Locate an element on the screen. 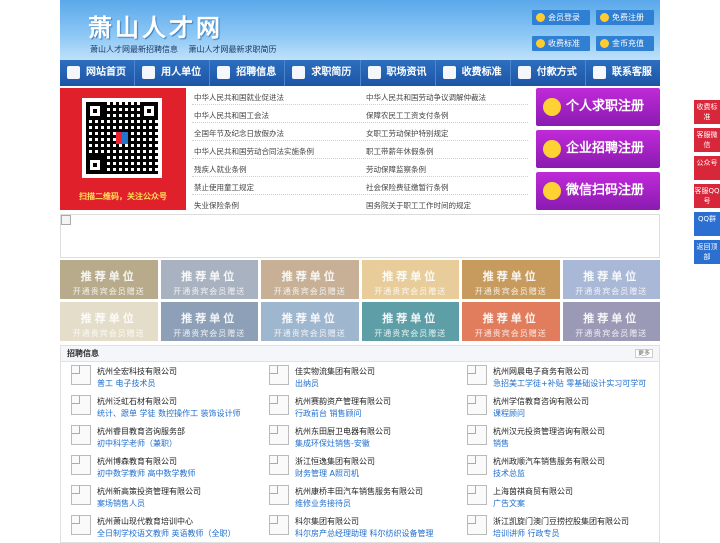 This screenshot has width=720, height=543. law-link: 残疾人就业条例 is located at coordinates (220, 169).